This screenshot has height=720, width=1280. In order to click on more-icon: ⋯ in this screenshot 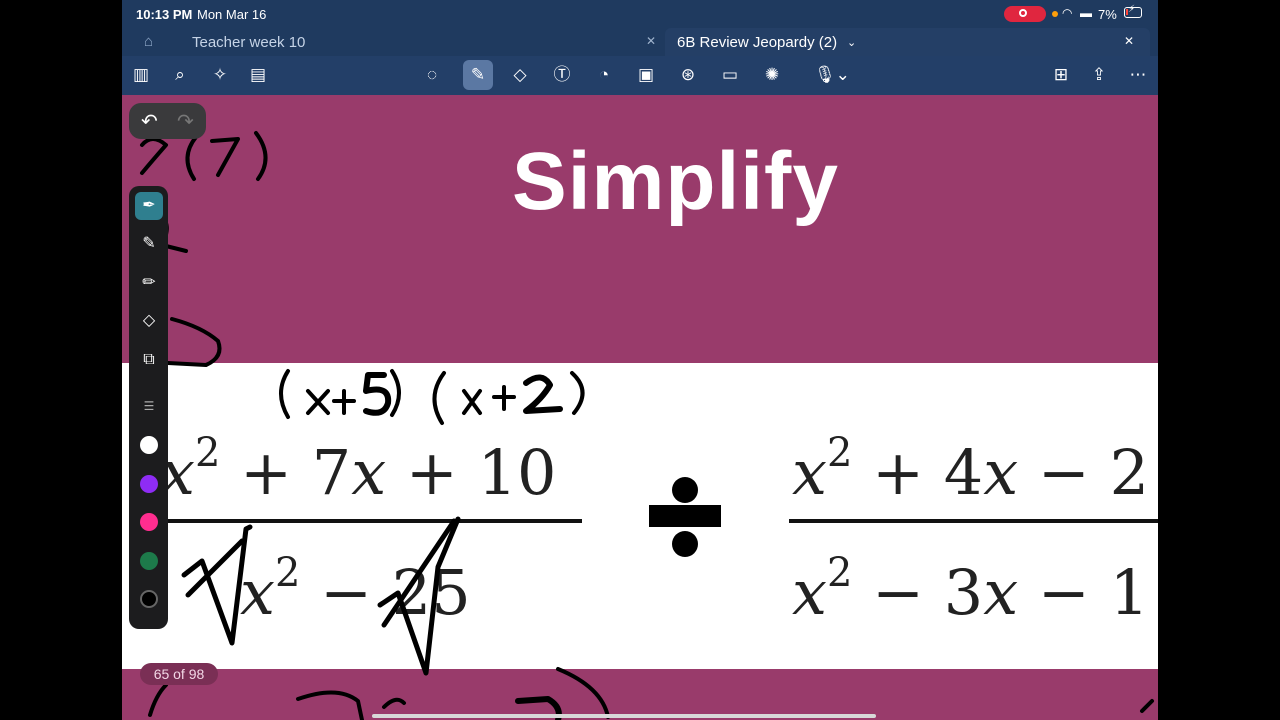, I will do `click(1138, 75)`.